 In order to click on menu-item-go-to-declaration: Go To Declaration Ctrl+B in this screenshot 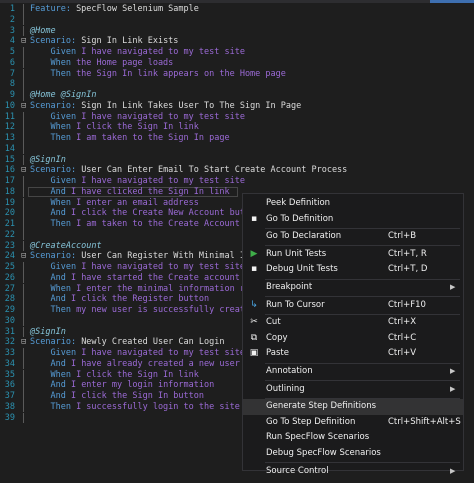, I will do `click(353, 237)`.